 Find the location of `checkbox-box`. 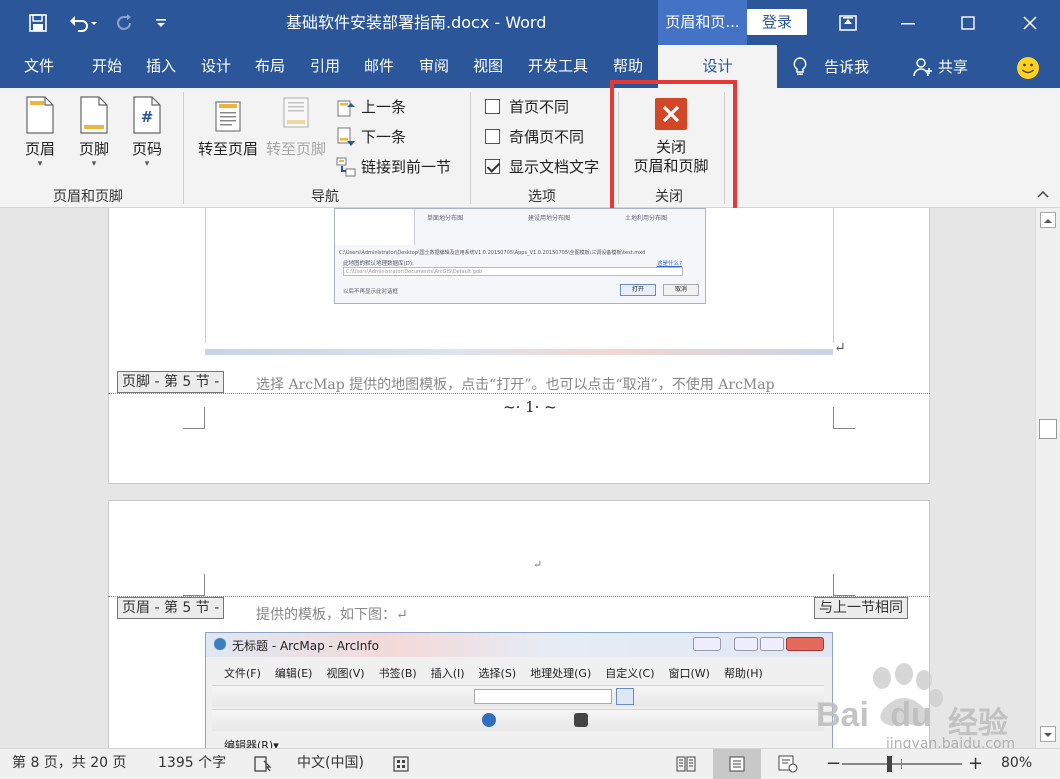

checkbox-box is located at coordinates (492, 166).